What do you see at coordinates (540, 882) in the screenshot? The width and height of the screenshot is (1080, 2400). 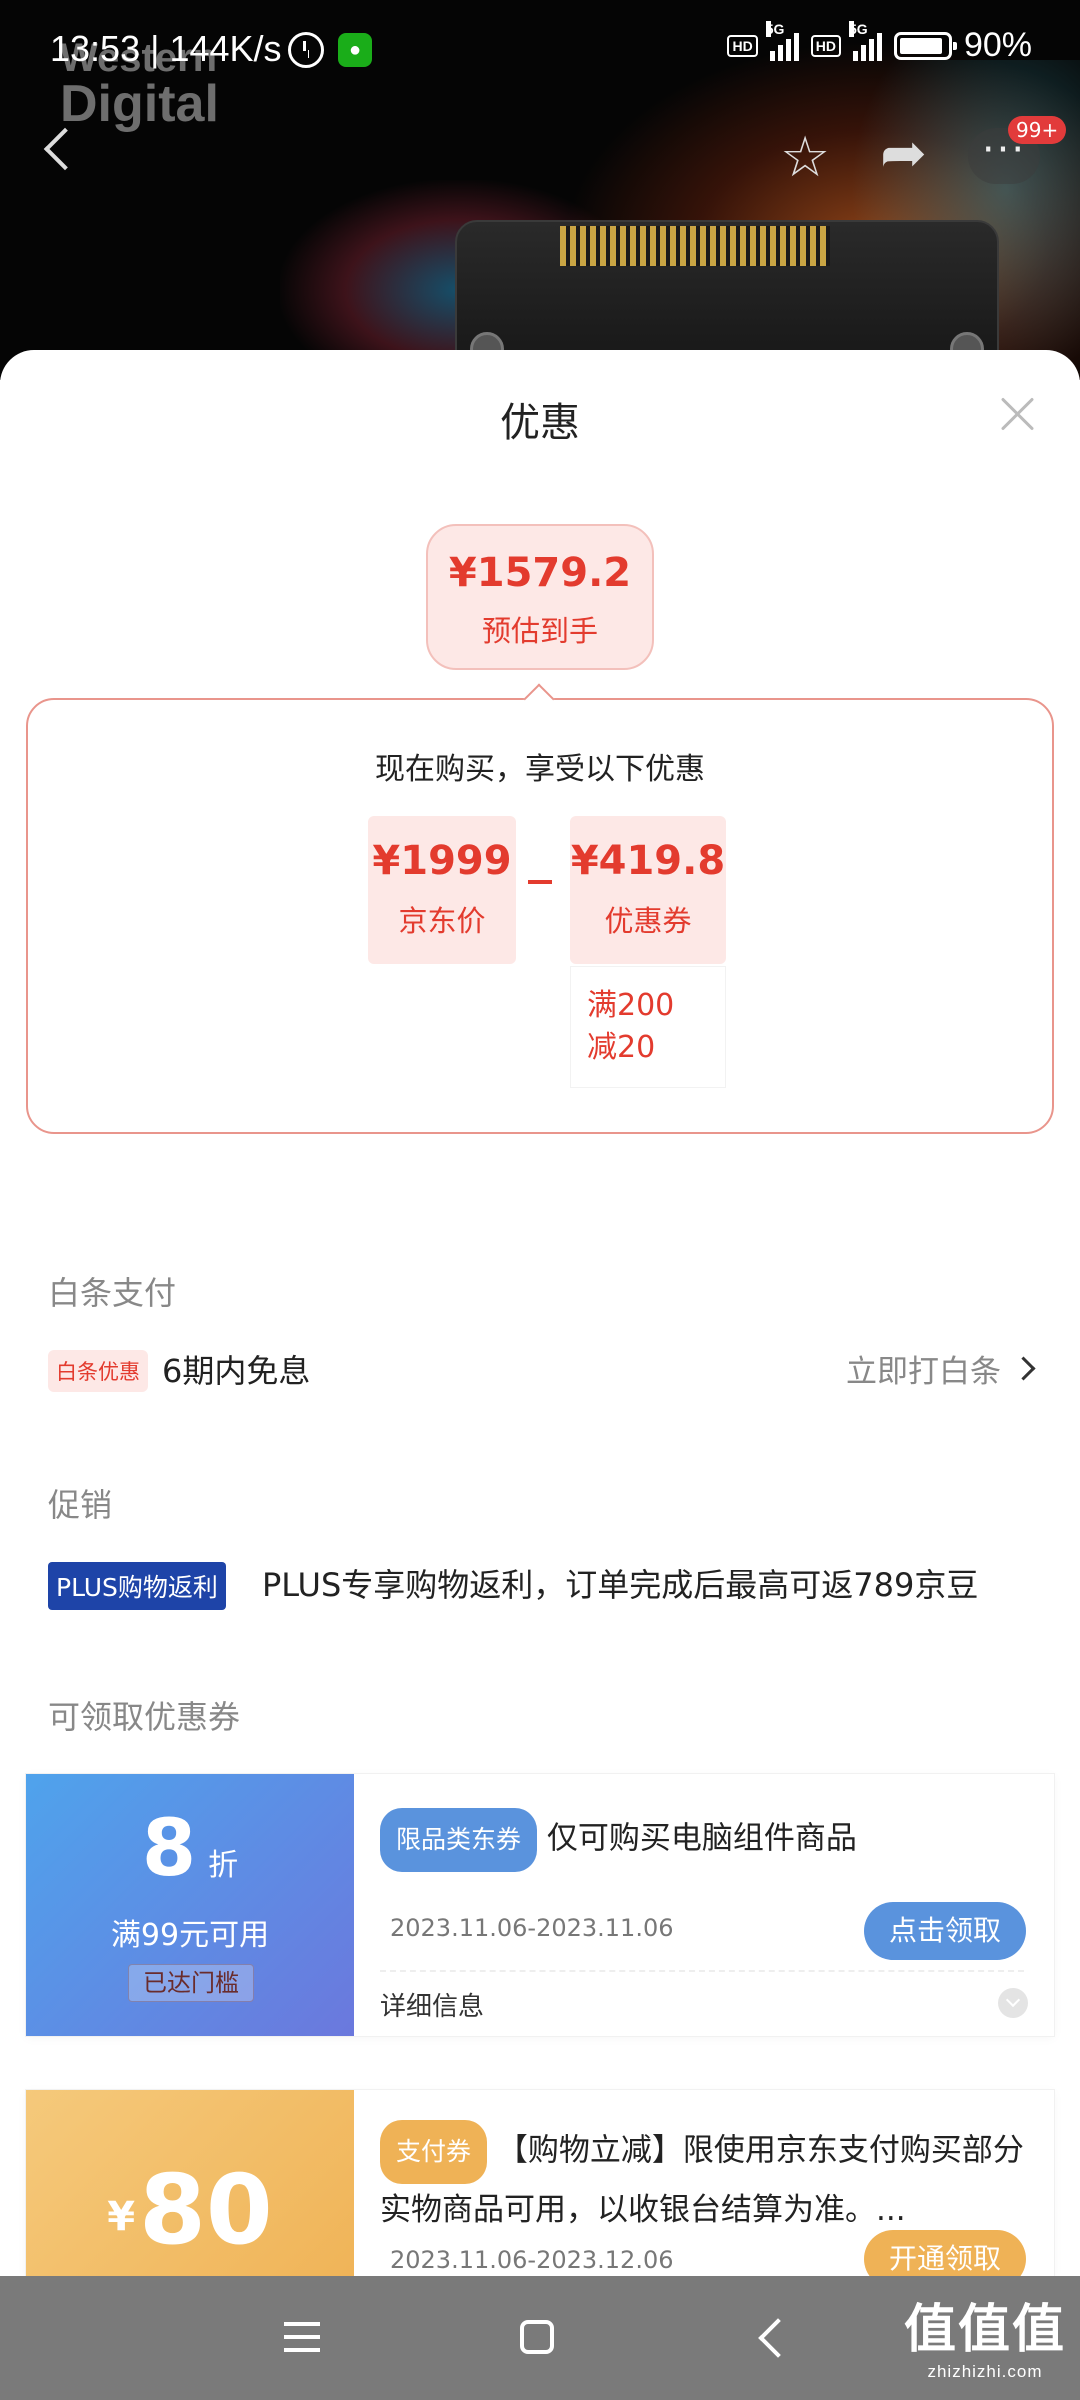 I see `minus-sign` at bounding box center [540, 882].